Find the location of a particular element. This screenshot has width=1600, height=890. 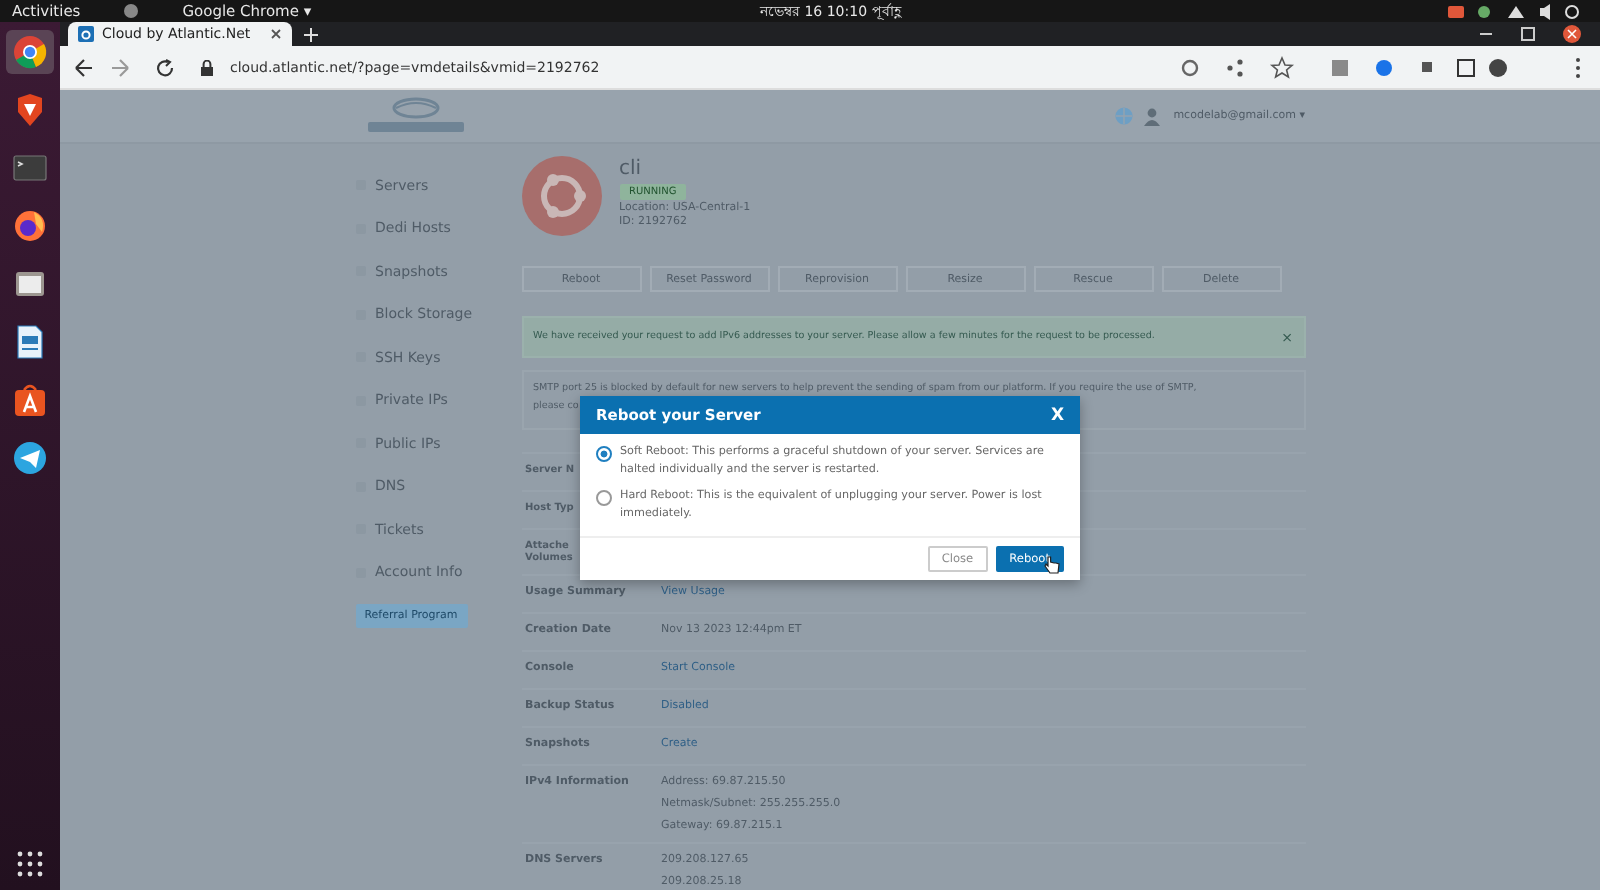

browser-icon is located at coordinates (30, 52).